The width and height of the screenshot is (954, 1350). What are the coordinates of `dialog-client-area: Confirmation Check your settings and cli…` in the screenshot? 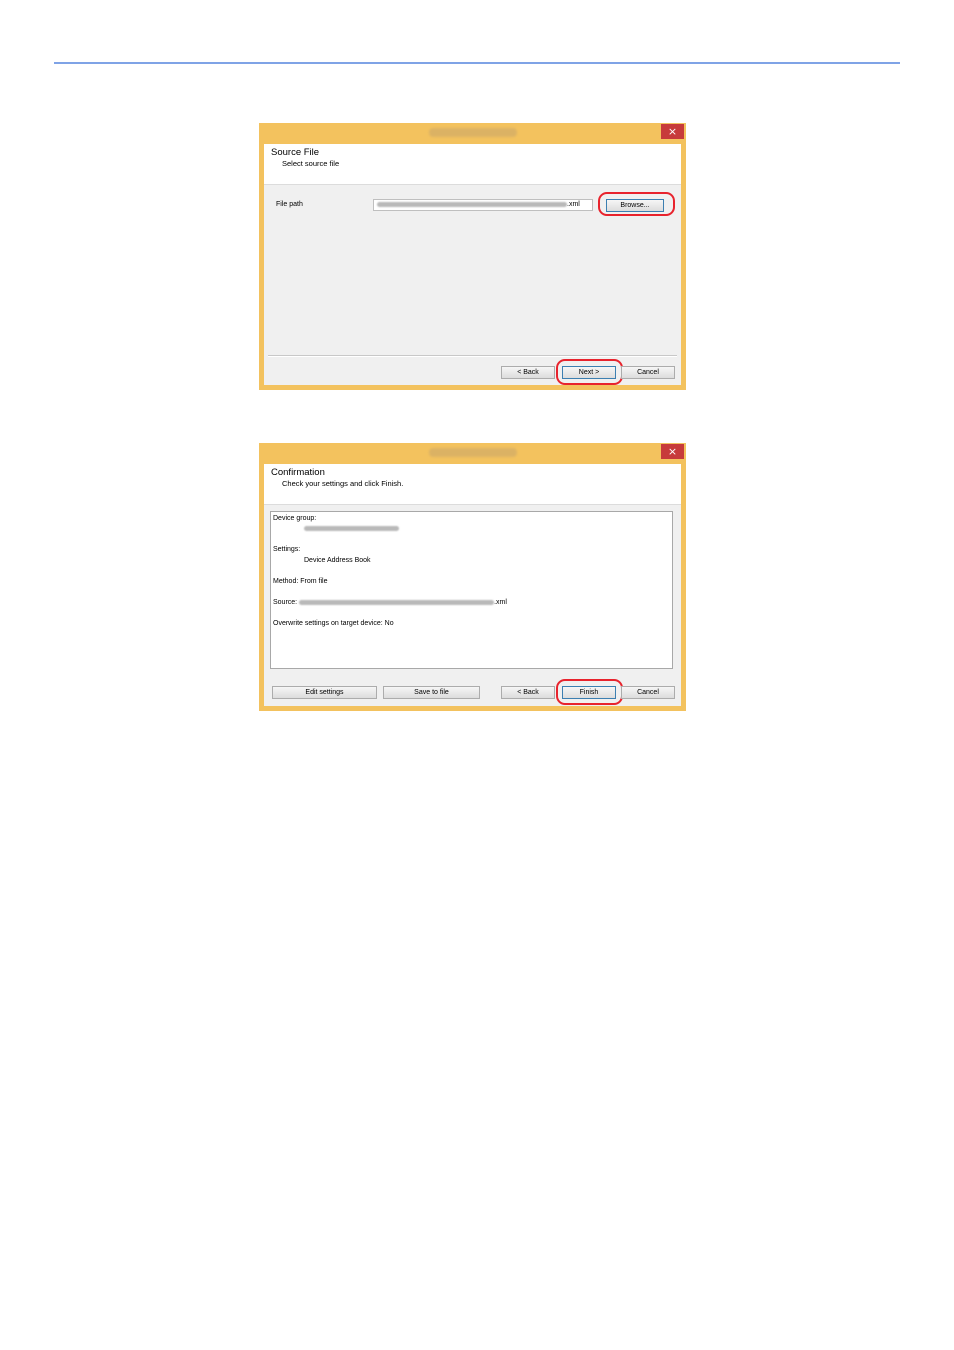 It's located at (472, 585).